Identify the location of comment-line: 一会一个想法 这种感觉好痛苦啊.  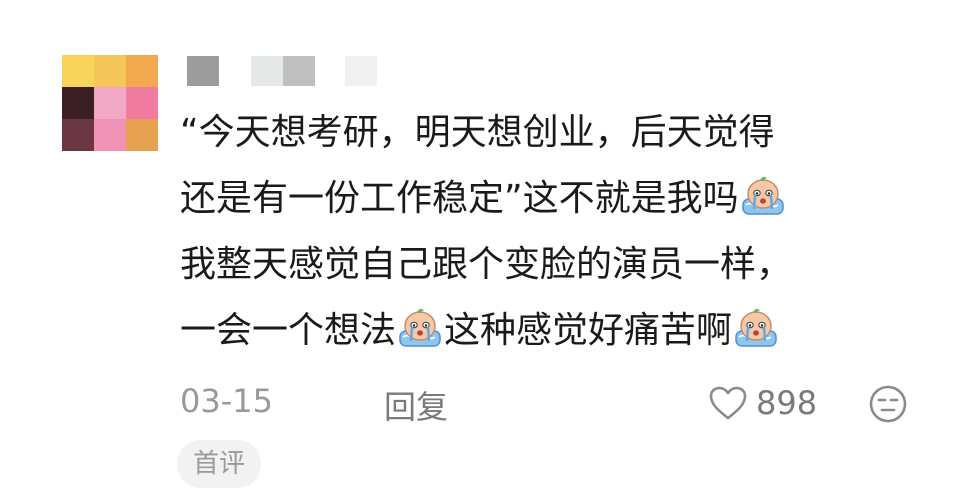
(550, 331).